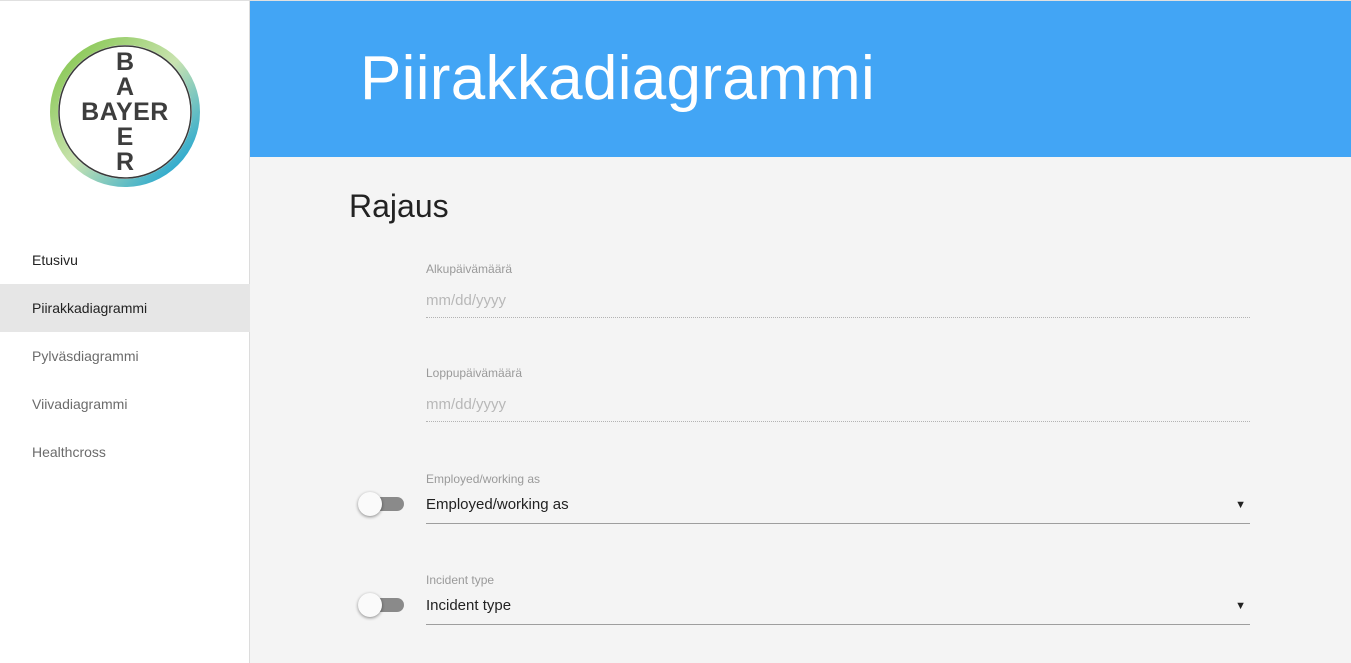  I want to click on start-date-field: Alkupäivämäärä, so click(838, 290).